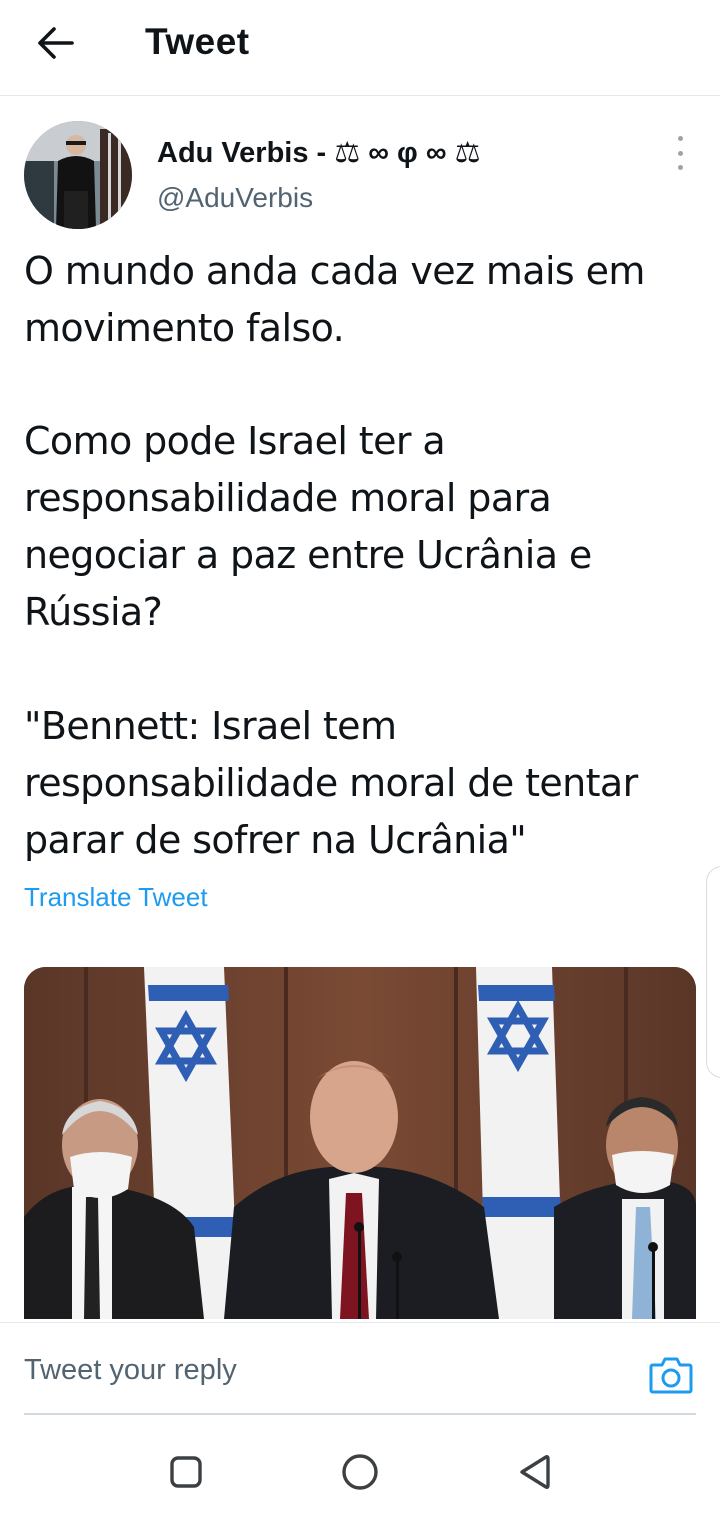 This screenshot has width=720, height=1520. Describe the element at coordinates (319, 153) in the screenshot. I see `author-name: Adu Verbis - ⚖ ∞ φ ∞ ⚖` at that location.